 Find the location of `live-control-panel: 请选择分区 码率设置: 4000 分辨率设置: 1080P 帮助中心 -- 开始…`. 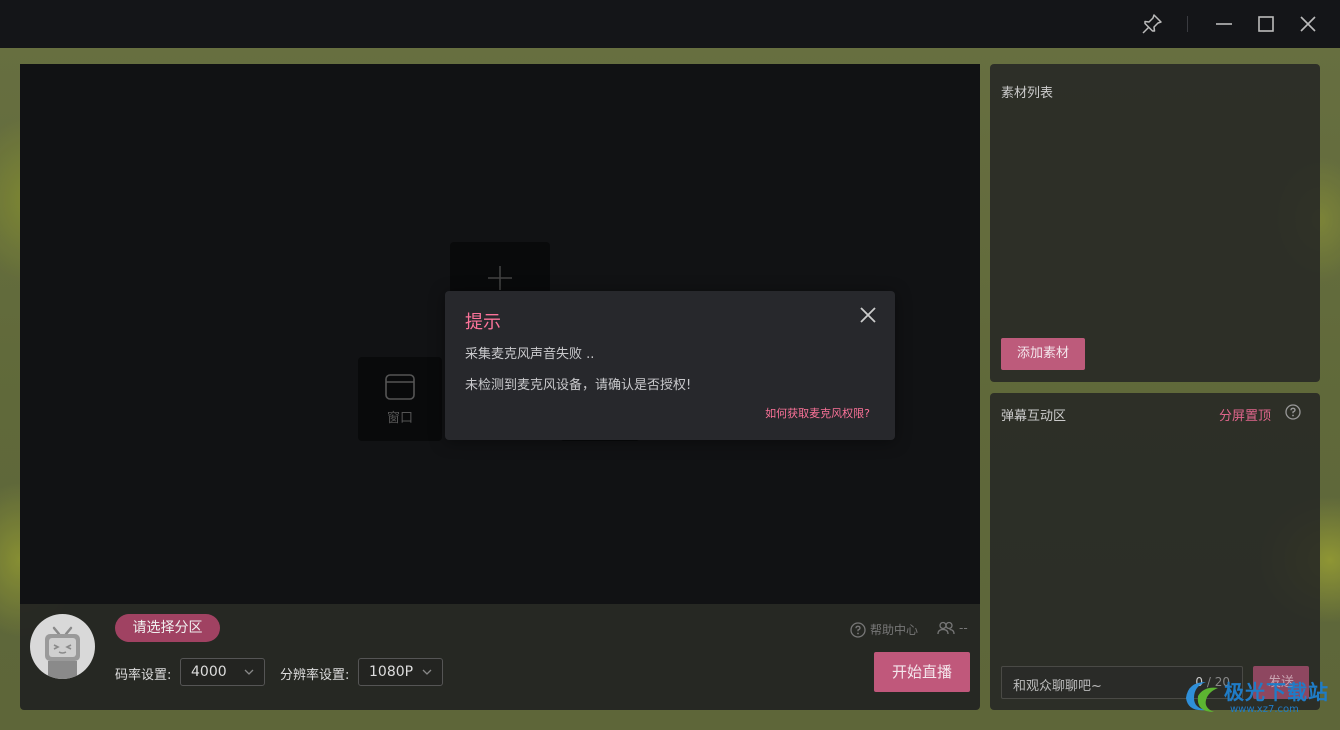

live-control-panel: 请选择分区 码率设置: 4000 分辨率设置: 1080P 帮助中心 -- 开始… is located at coordinates (500, 657).